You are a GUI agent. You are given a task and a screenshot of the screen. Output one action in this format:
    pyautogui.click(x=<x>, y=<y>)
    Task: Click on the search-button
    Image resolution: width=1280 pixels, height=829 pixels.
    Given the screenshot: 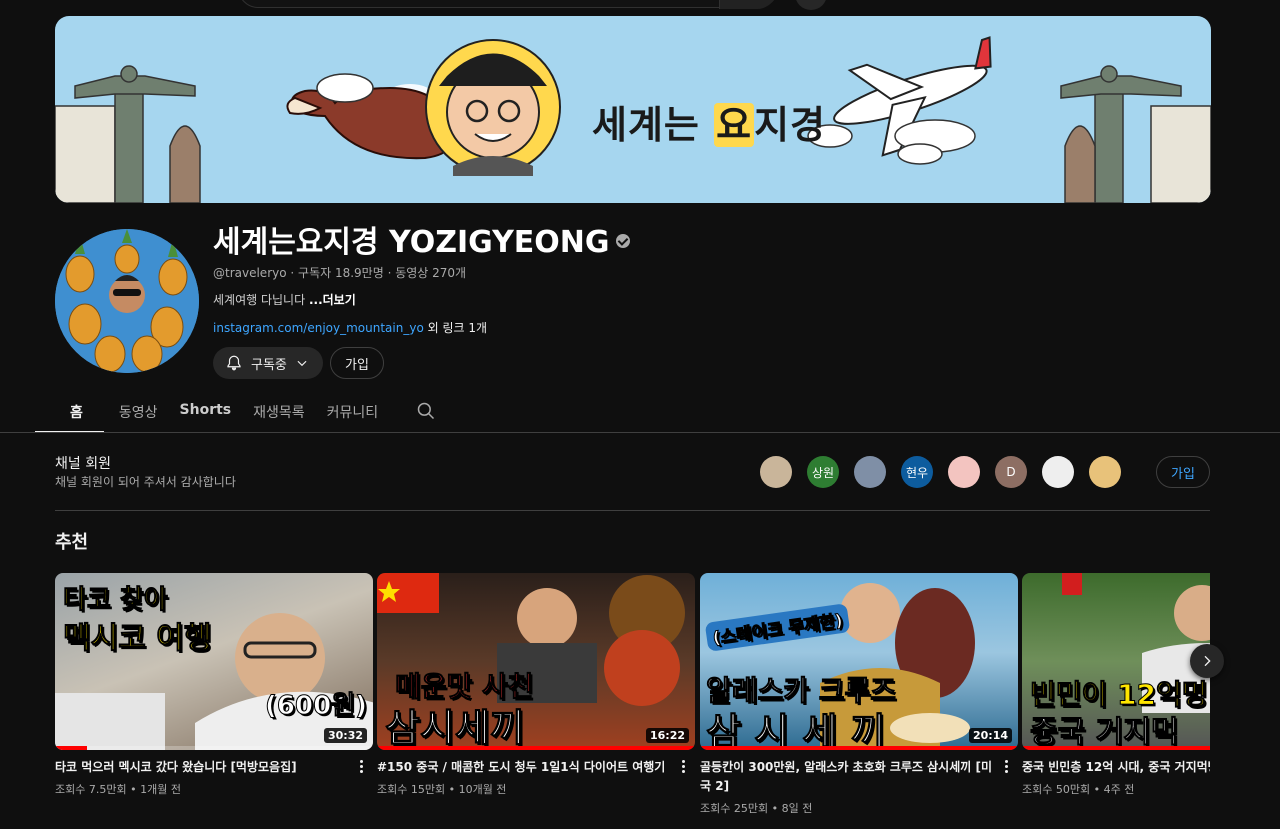 What is the action you would take?
    pyautogui.click(x=748, y=4)
    